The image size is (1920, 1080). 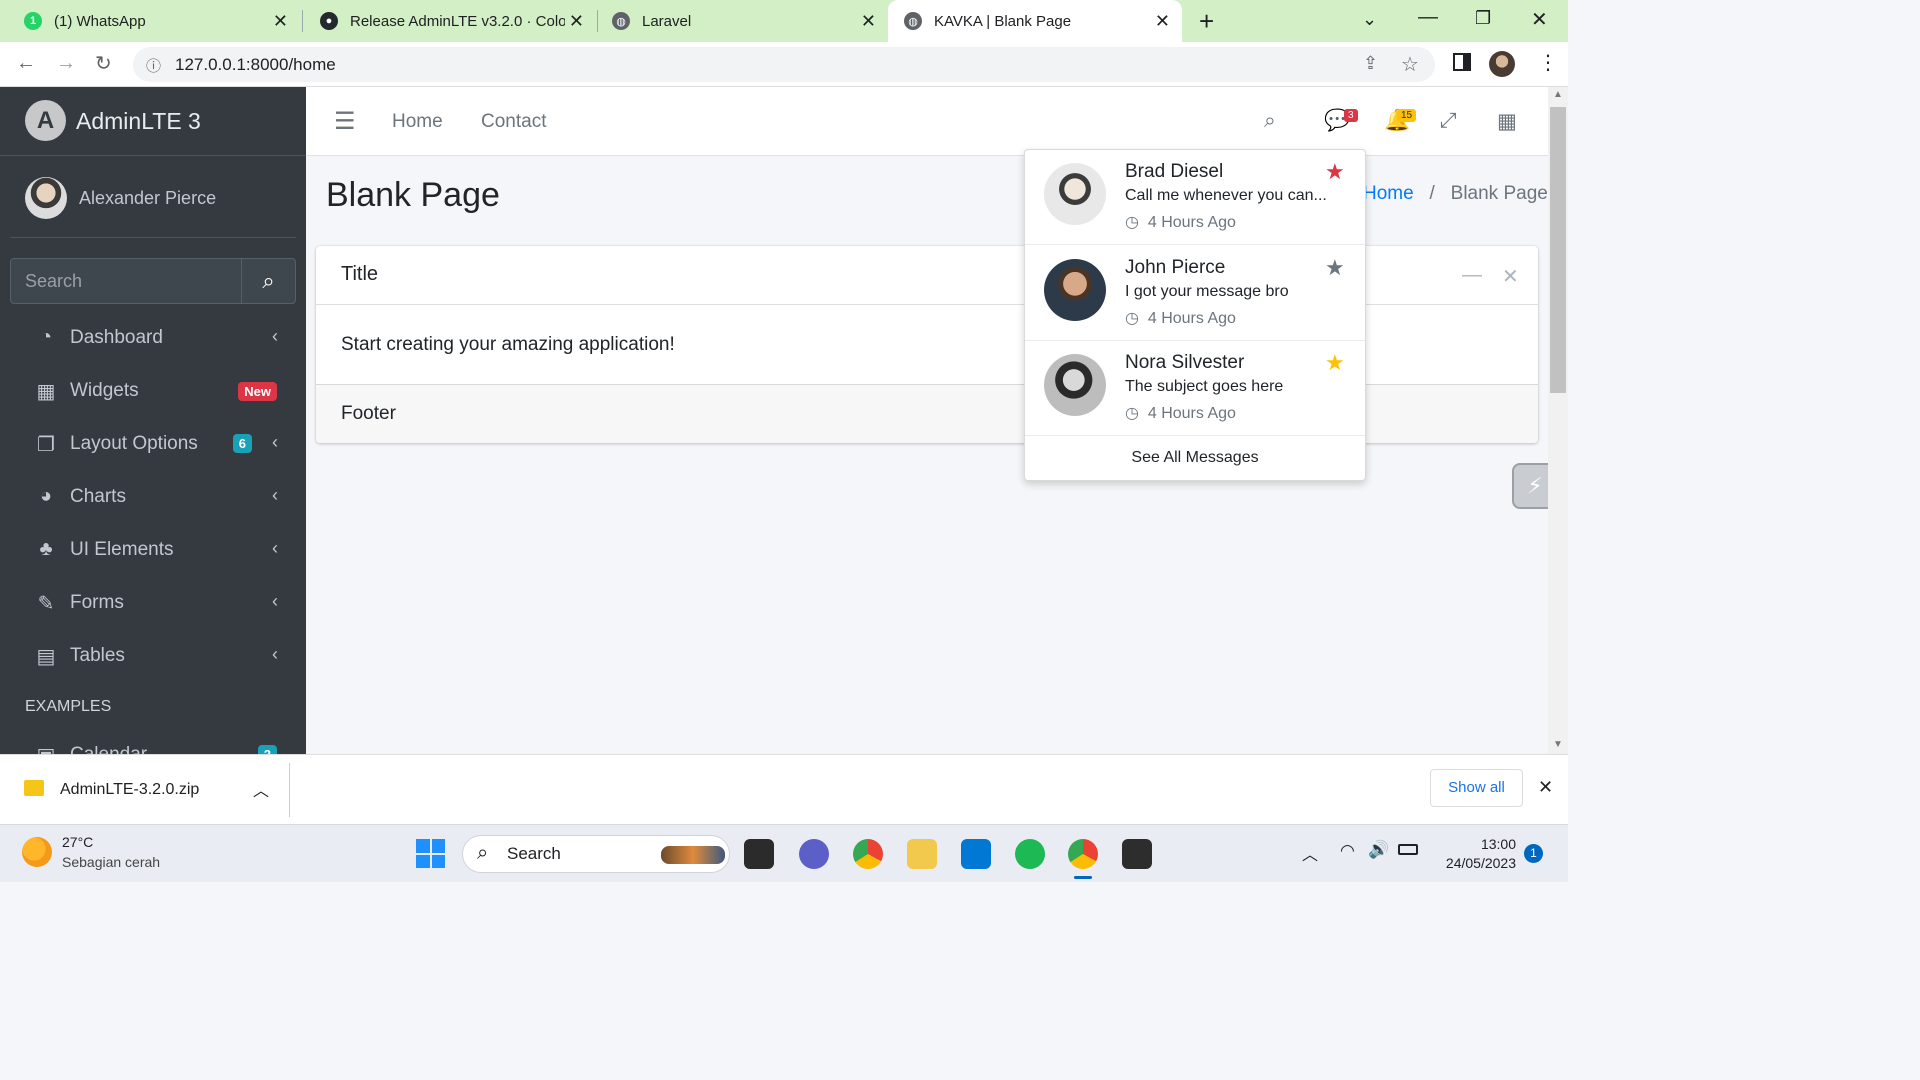 I want to click on scrollbar-thumb, so click(x=1558, y=250).